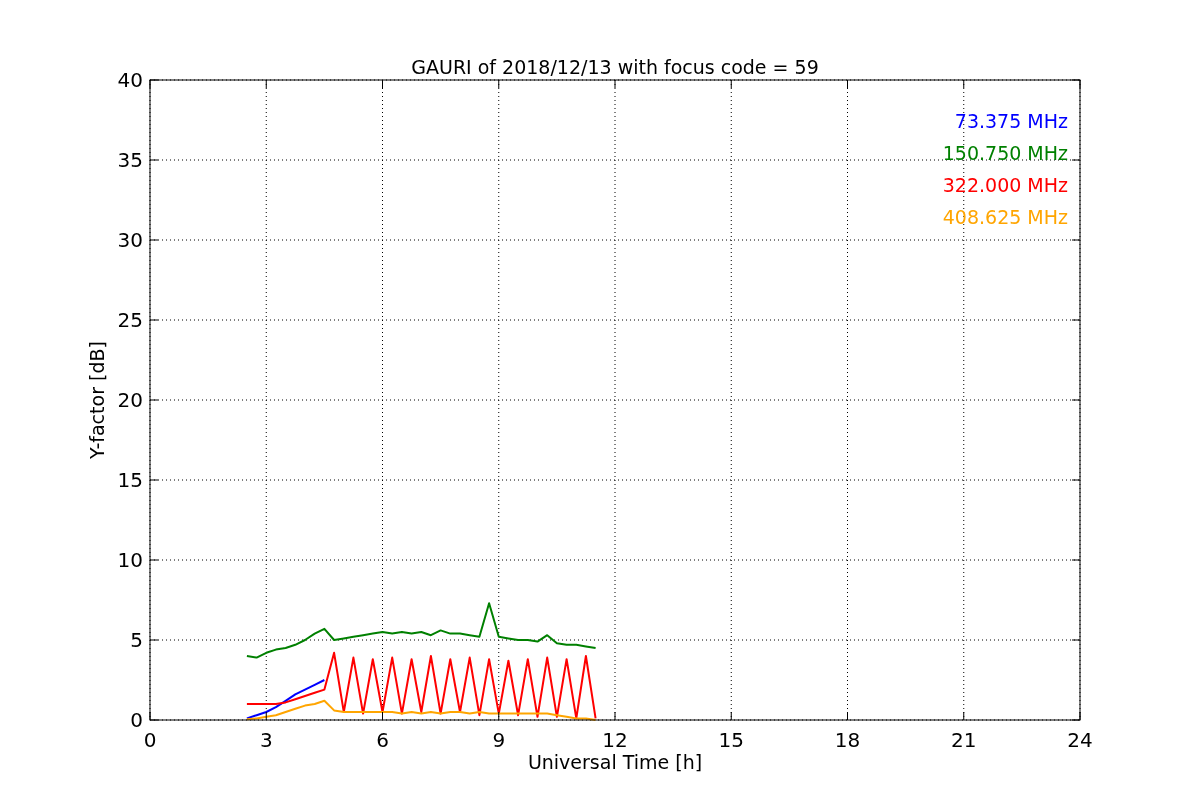 This screenshot has width=1200, height=800. Describe the element at coordinates (1005, 185) in the screenshot. I see `legend-label: 322.000 MHz` at that location.